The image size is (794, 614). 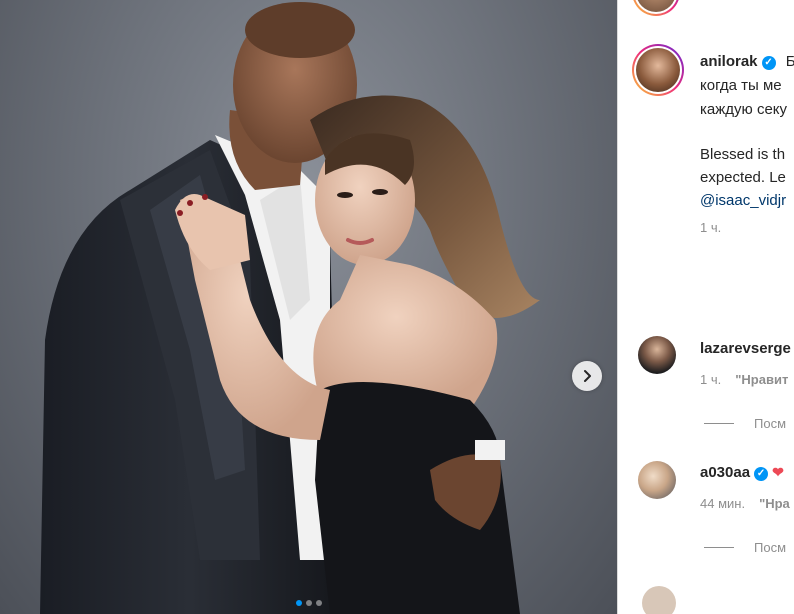 What do you see at coordinates (742, 472) in the screenshot?
I see `comment-username: a030aa ✓ ❤` at bounding box center [742, 472].